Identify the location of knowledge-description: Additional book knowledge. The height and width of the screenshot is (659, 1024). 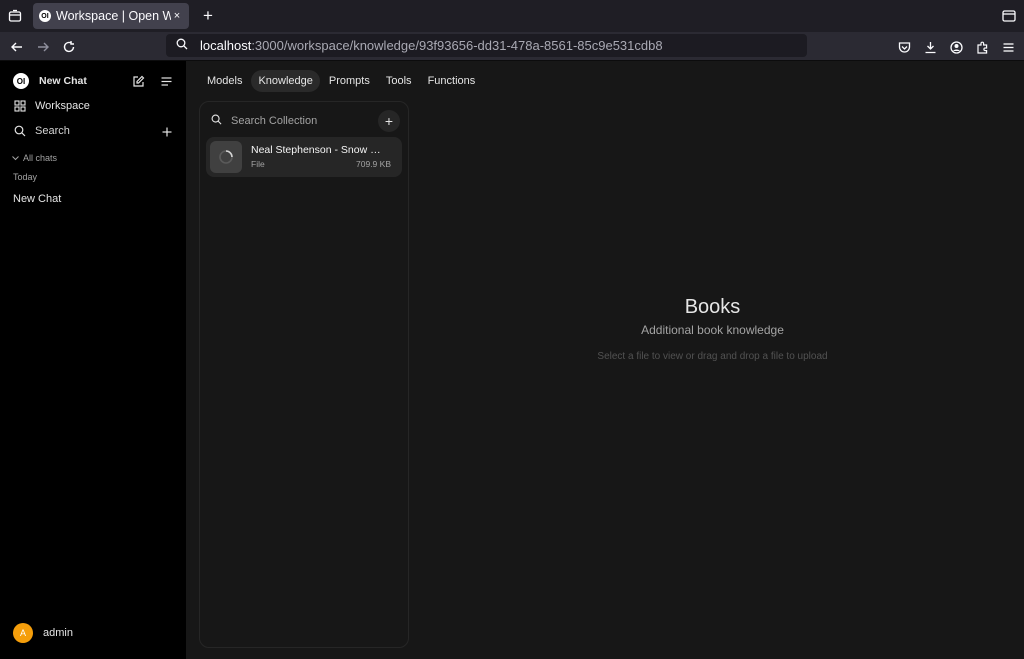
(712, 330).